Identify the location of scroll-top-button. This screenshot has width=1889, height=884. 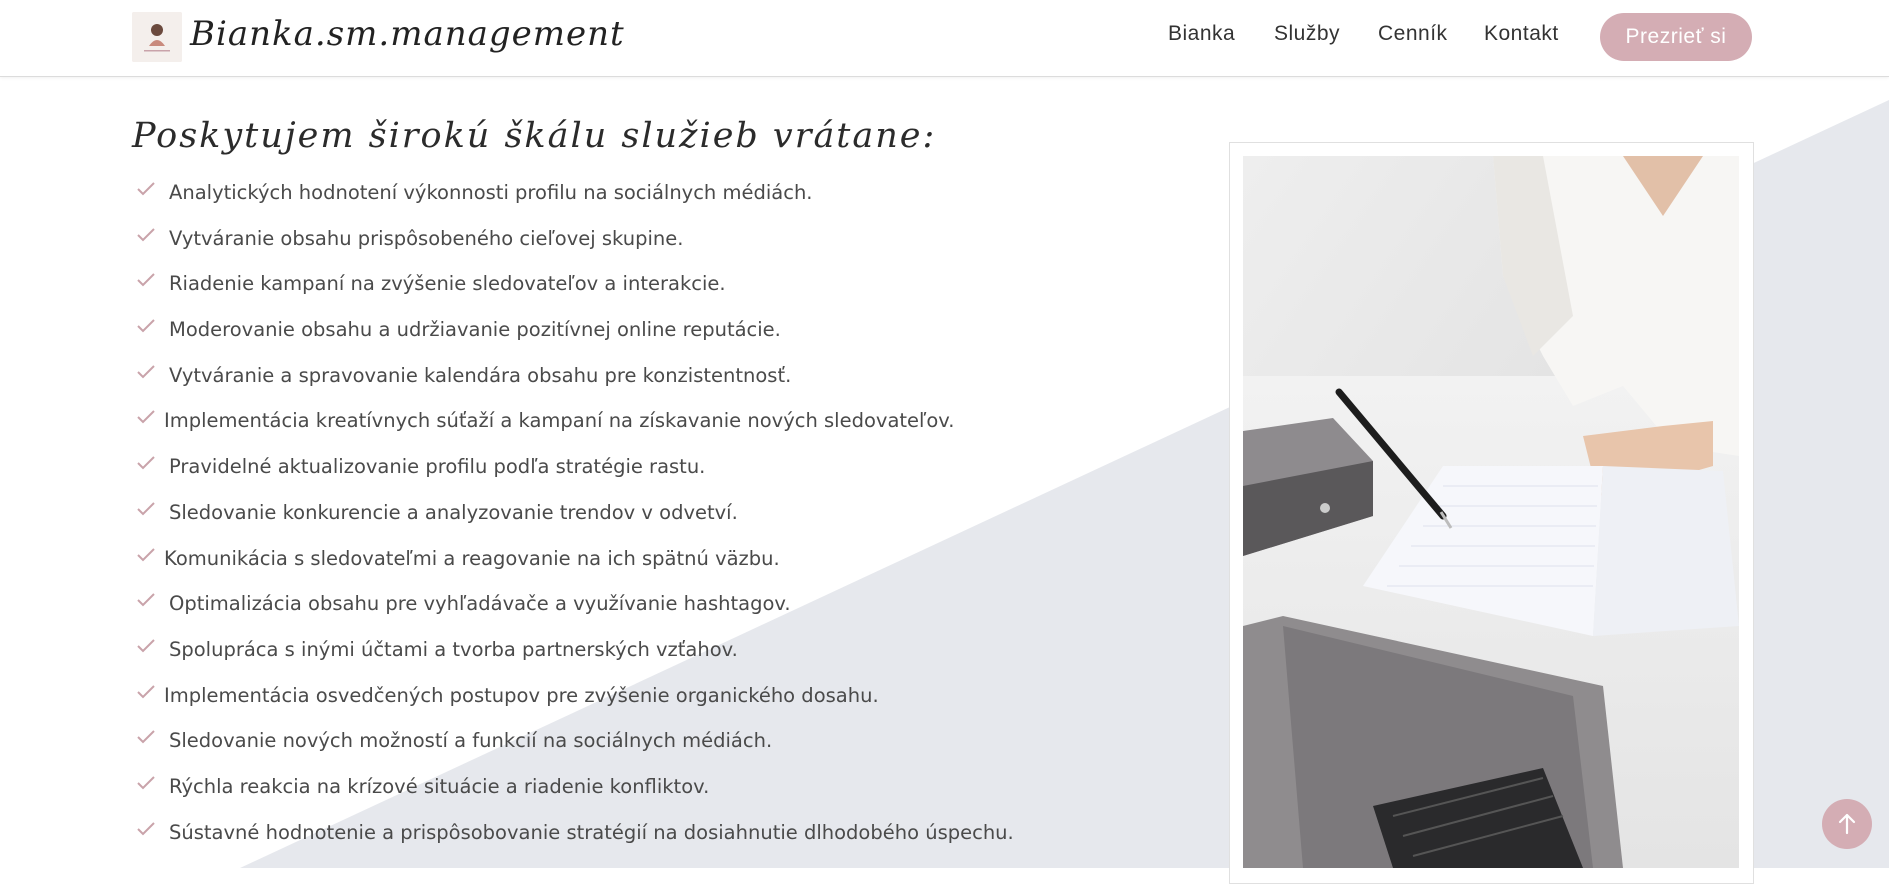
(1847, 824).